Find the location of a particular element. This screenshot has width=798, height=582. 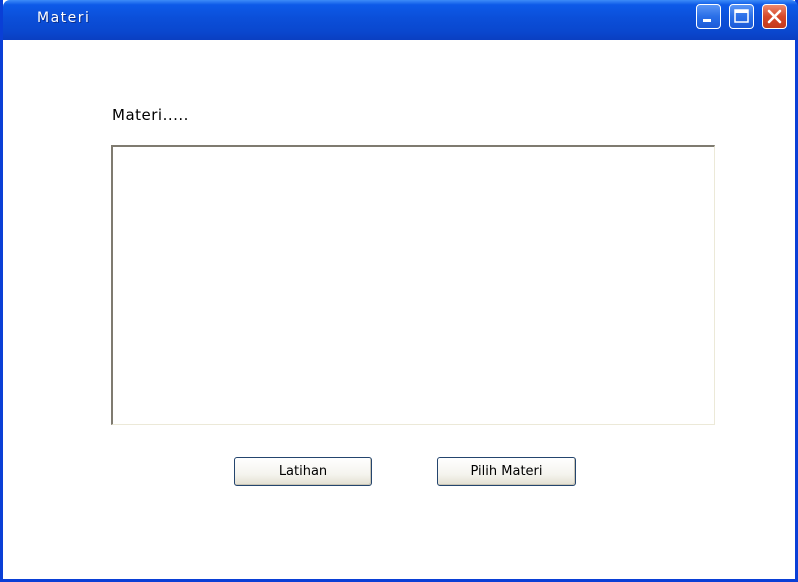

close-button is located at coordinates (774, 16).